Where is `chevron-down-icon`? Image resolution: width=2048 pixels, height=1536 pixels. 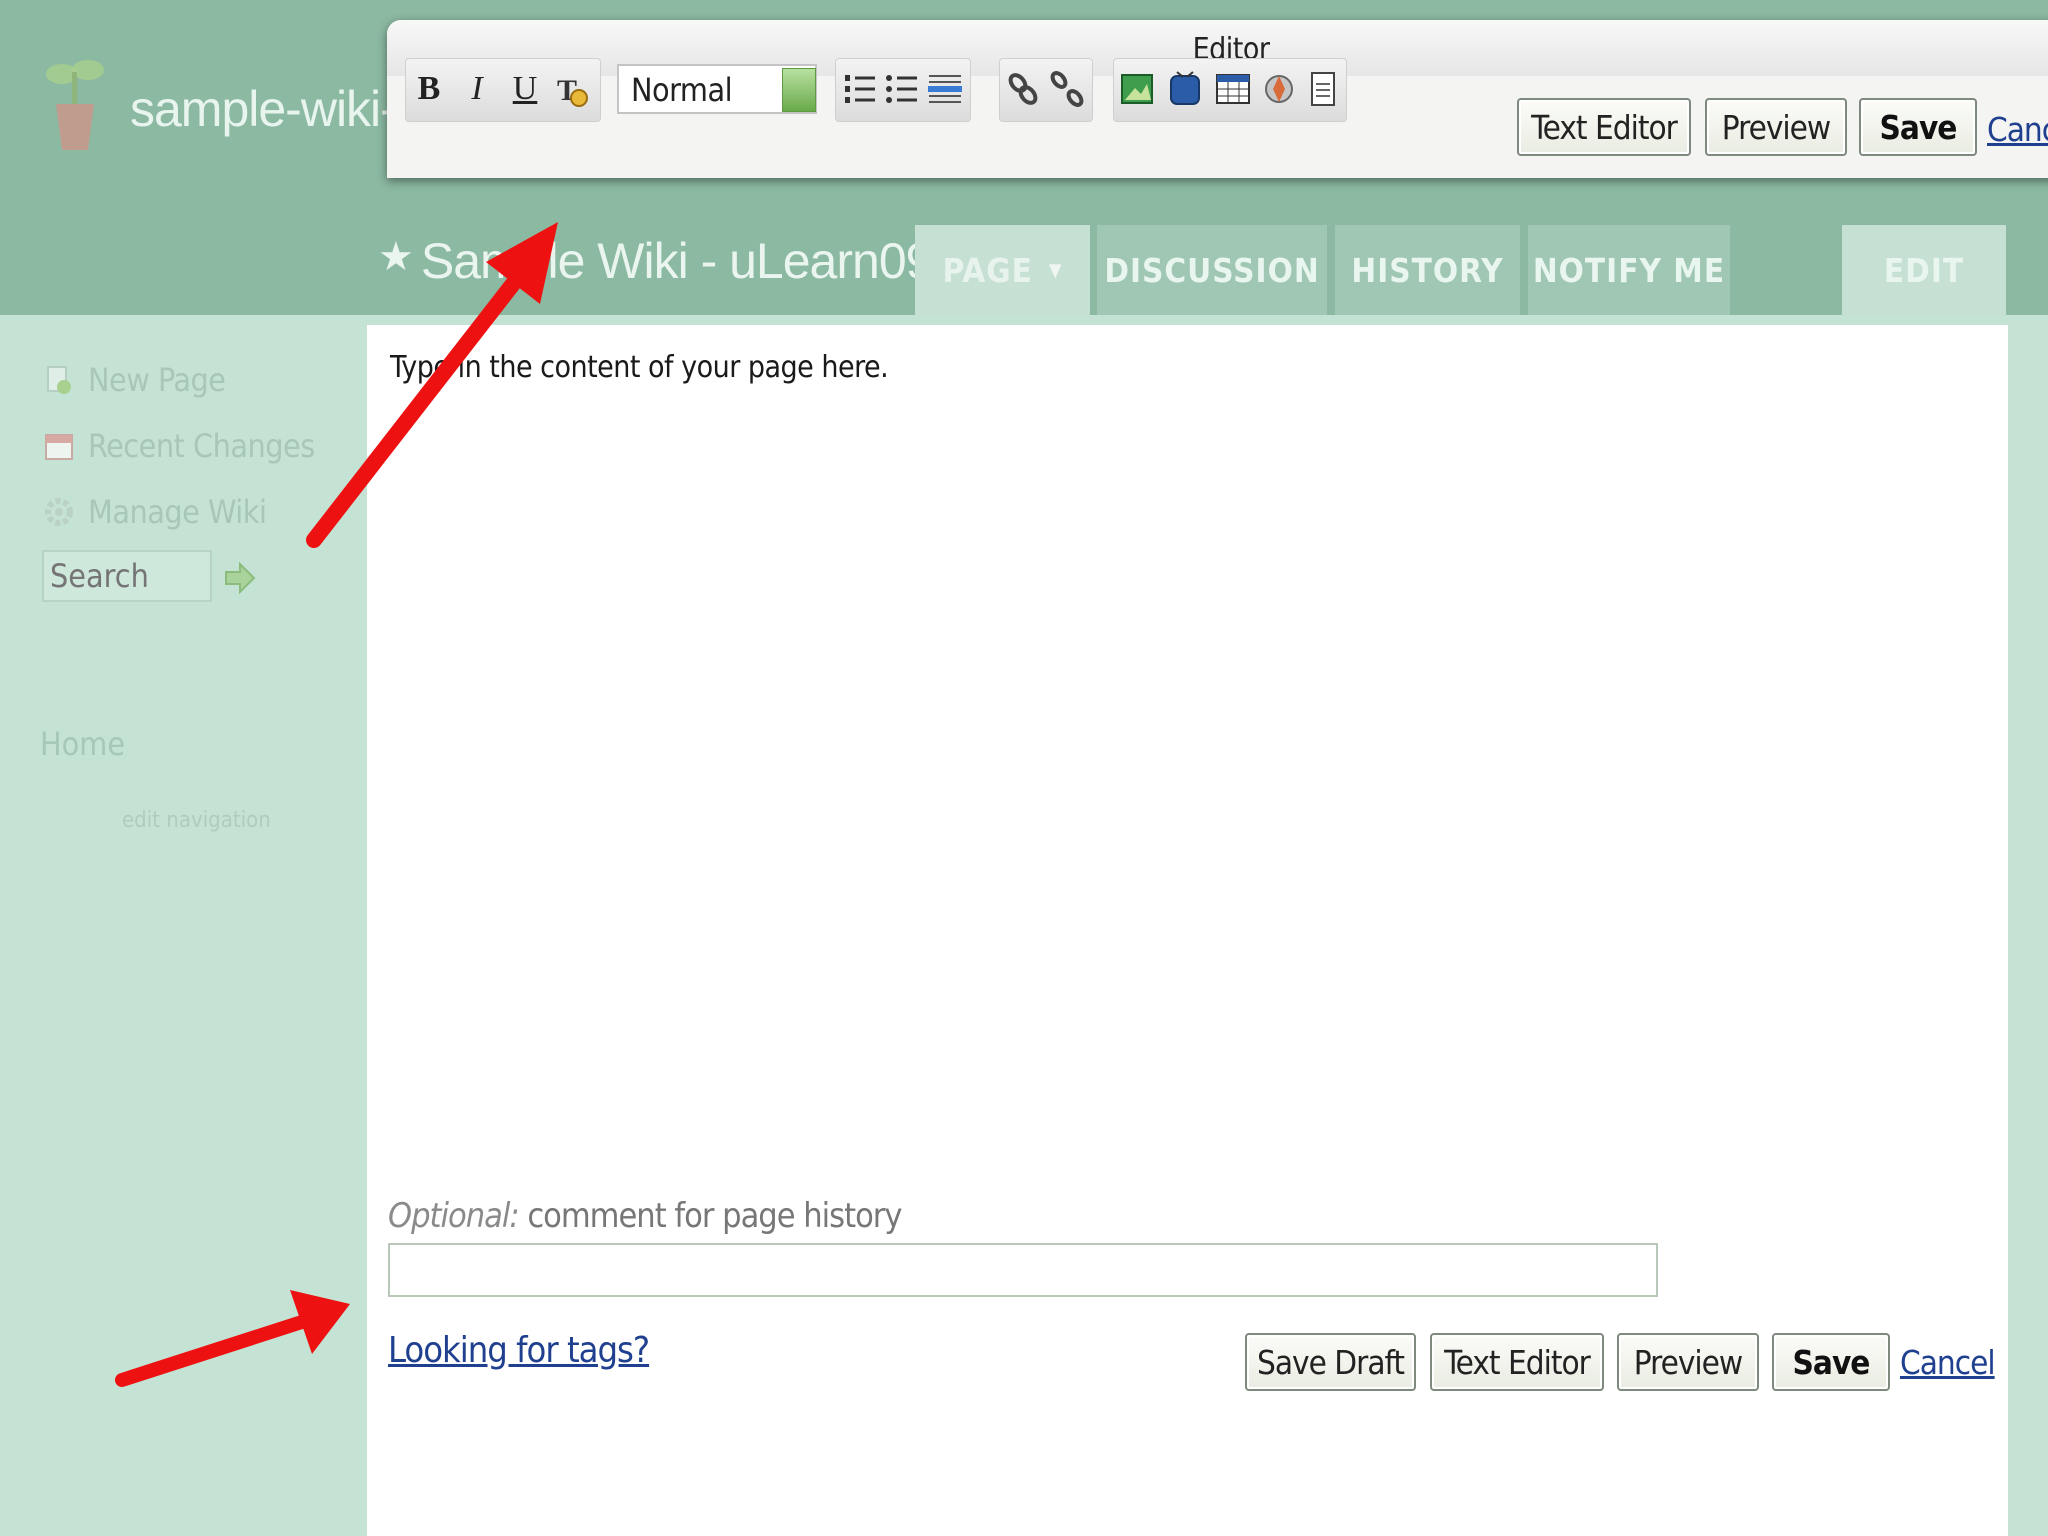
chevron-down-icon is located at coordinates (799, 90).